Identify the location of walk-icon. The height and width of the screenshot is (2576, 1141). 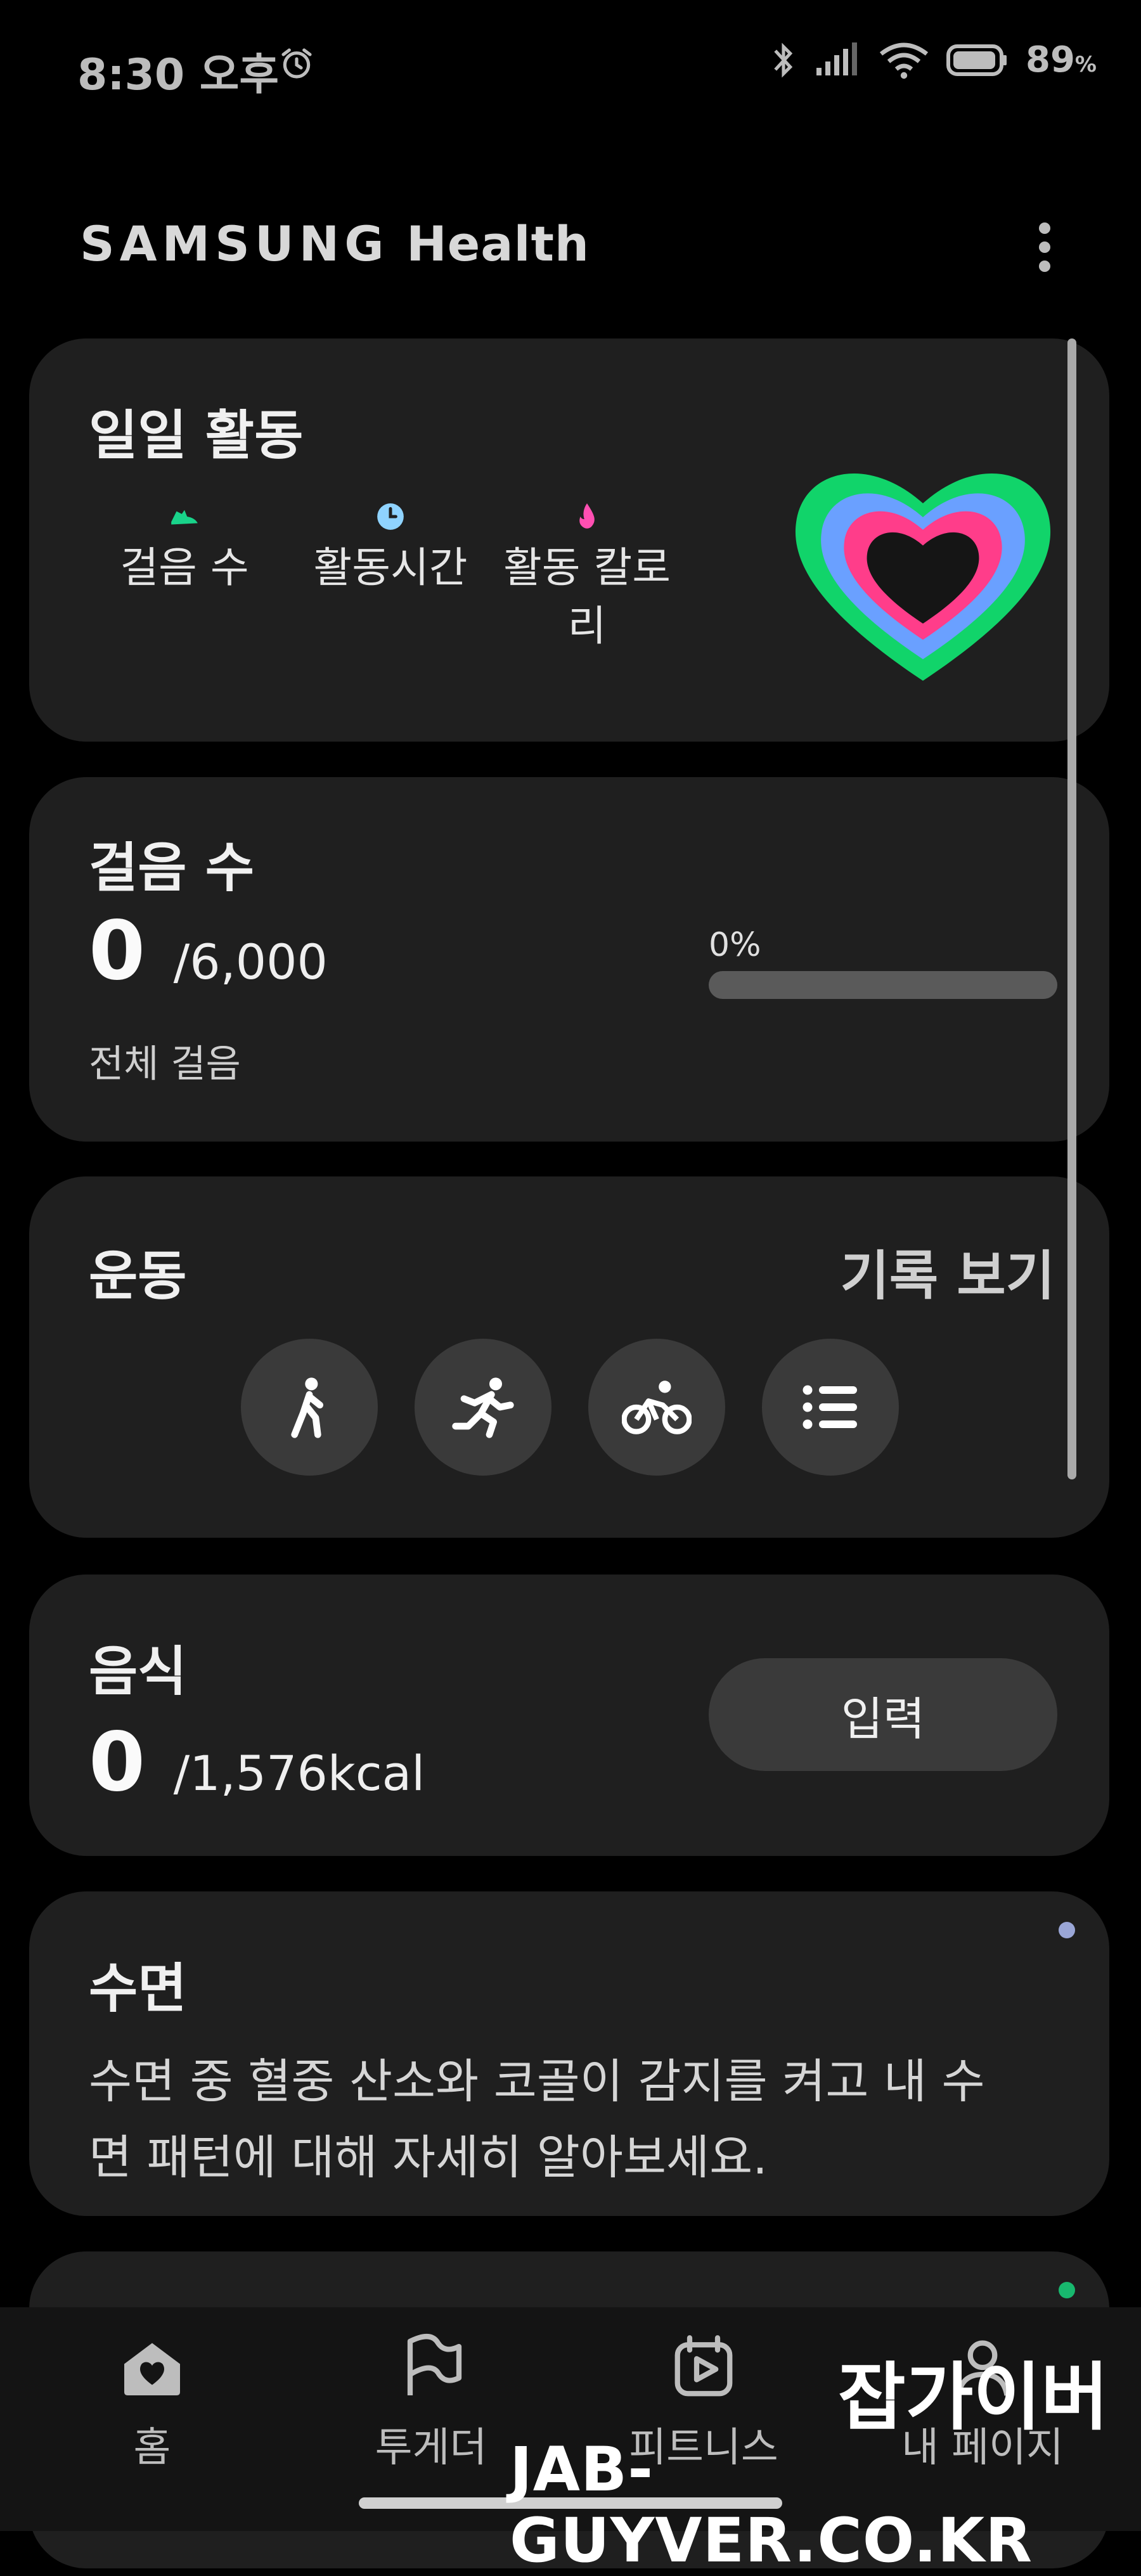
(307, 1407).